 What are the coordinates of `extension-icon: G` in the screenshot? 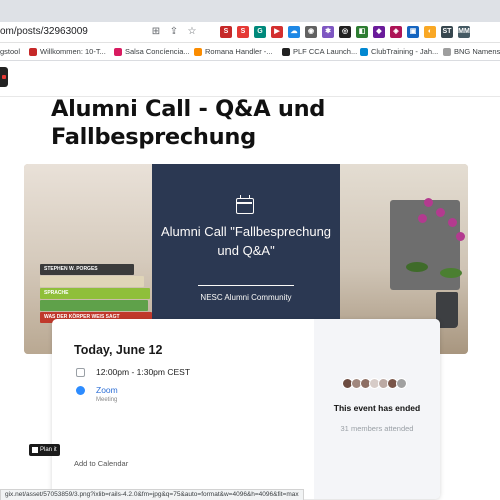 It's located at (260, 32).